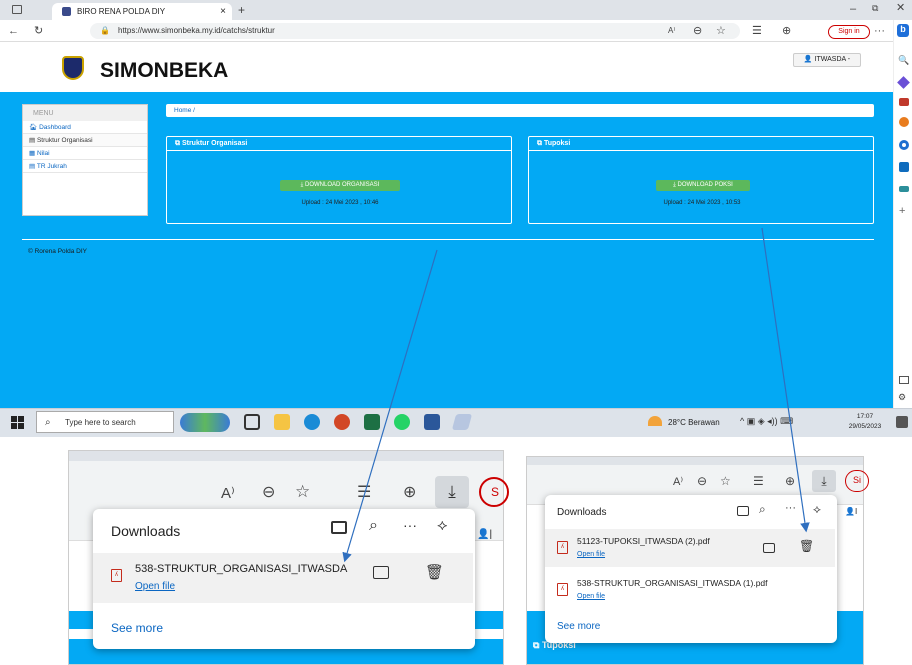 The image size is (912, 665). What do you see at coordinates (390, 406) in the screenshot?
I see `arrow-to-left-panel` at bounding box center [390, 406].